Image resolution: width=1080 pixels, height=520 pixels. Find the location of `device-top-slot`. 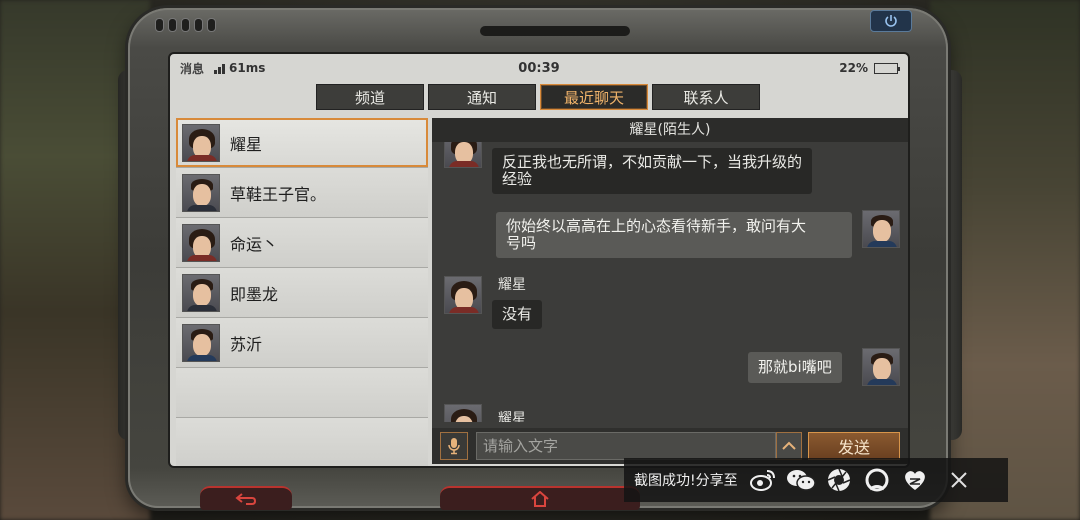

device-top-slot is located at coordinates (555, 31).